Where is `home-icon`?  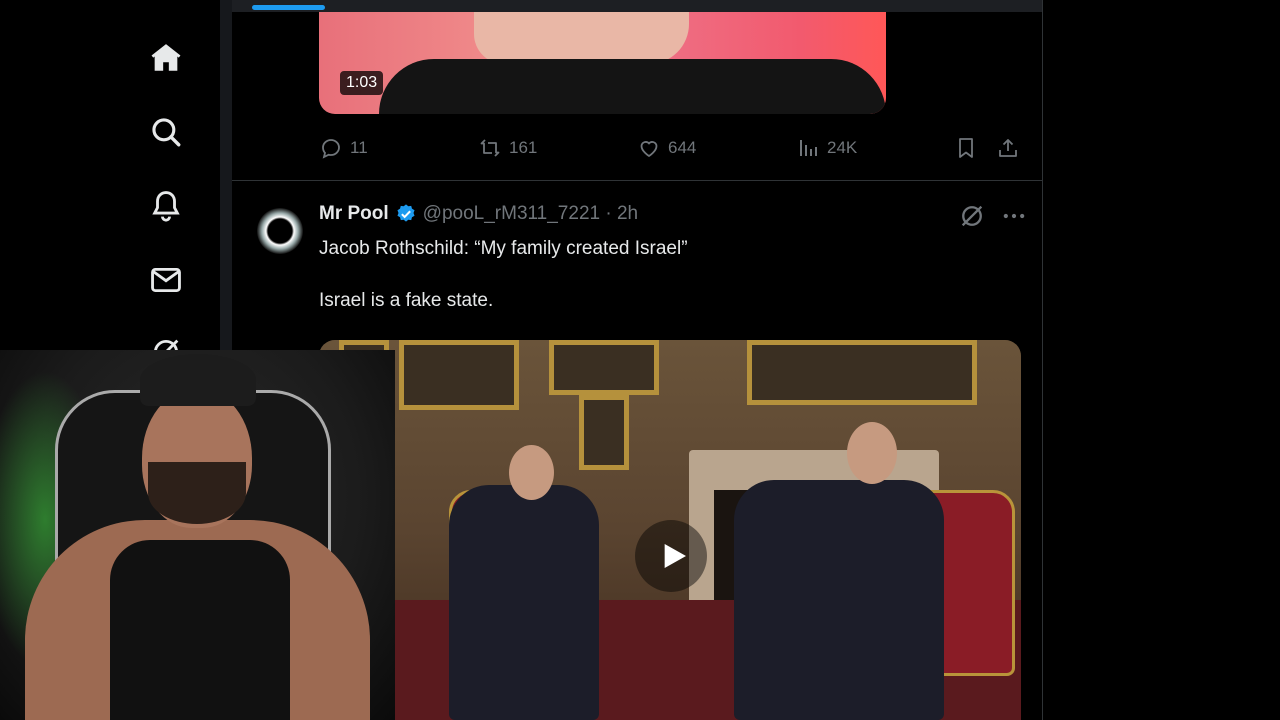
home-icon is located at coordinates (166, 57).